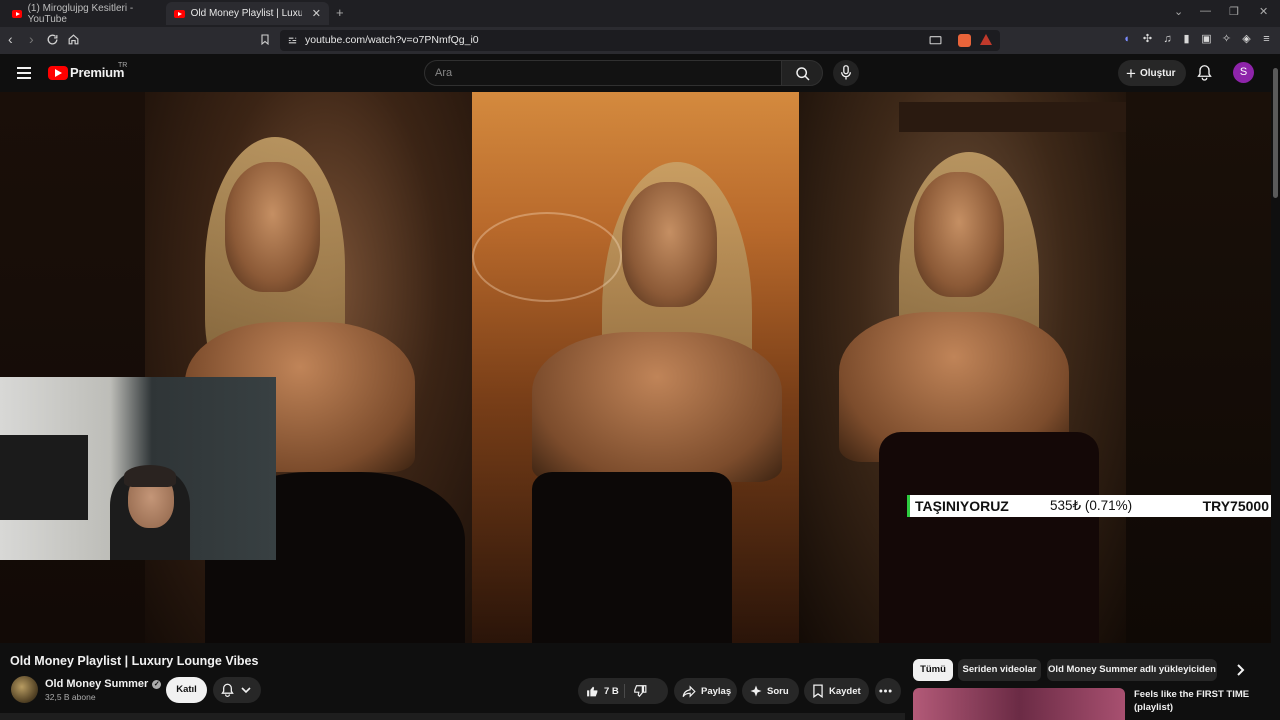 Image resolution: width=1280 pixels, height=720 pixels. Describe the element at coordinates (1246, 39) in the screenshot. I see `vpn-shield-icon: ◈` at that location.